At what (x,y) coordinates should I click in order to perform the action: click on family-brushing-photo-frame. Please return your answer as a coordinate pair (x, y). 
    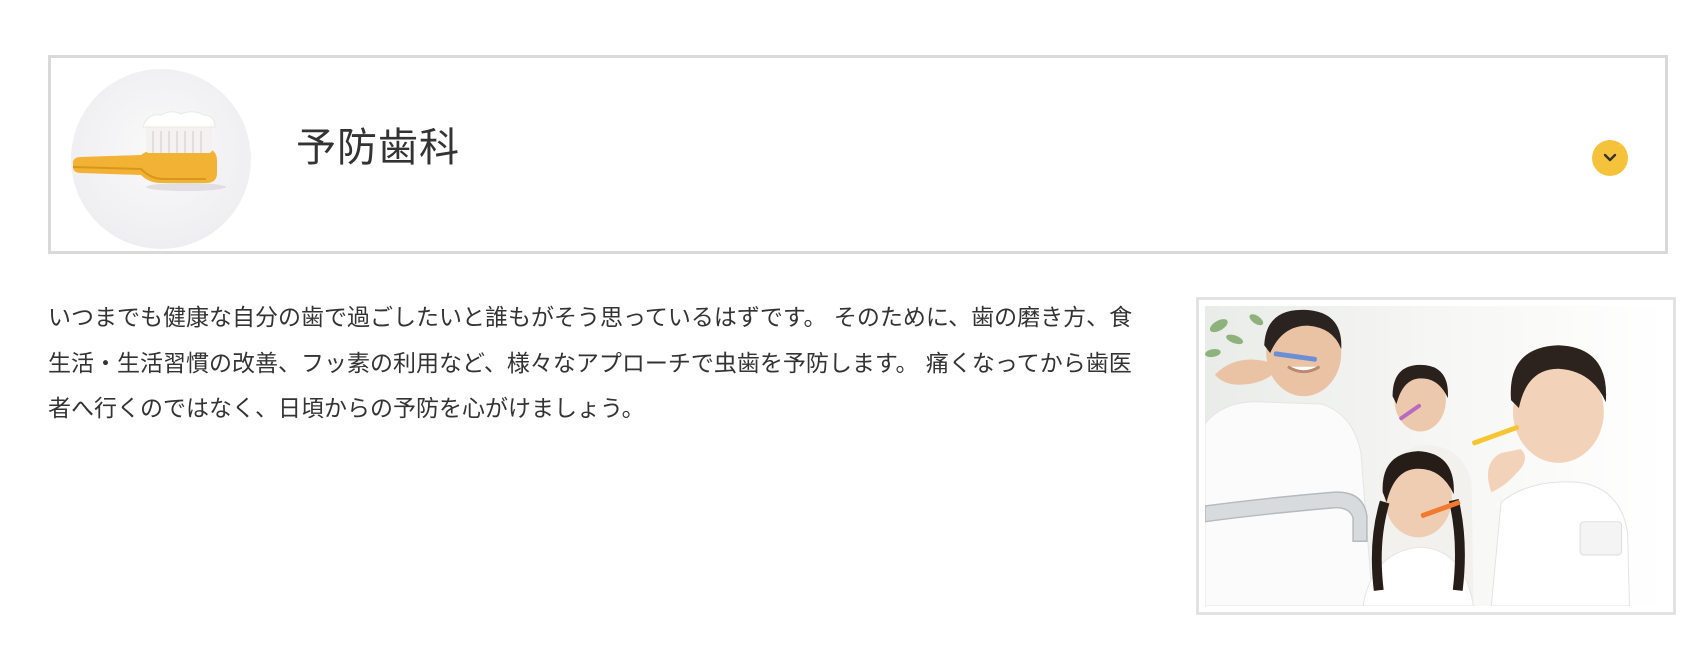
    Looking at the image, I should click on (1436, 456).